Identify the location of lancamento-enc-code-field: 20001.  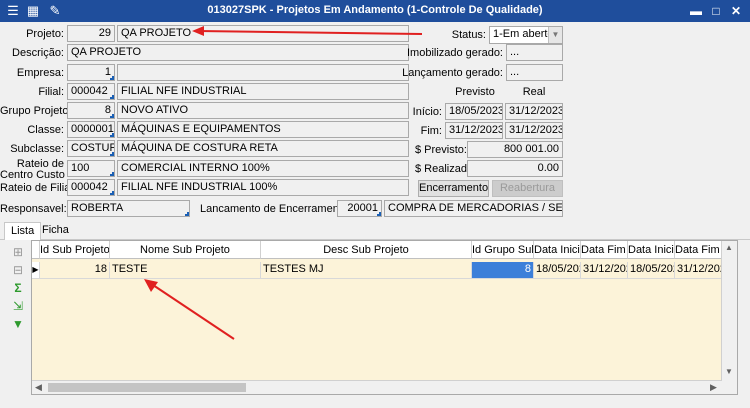
(359, 208).